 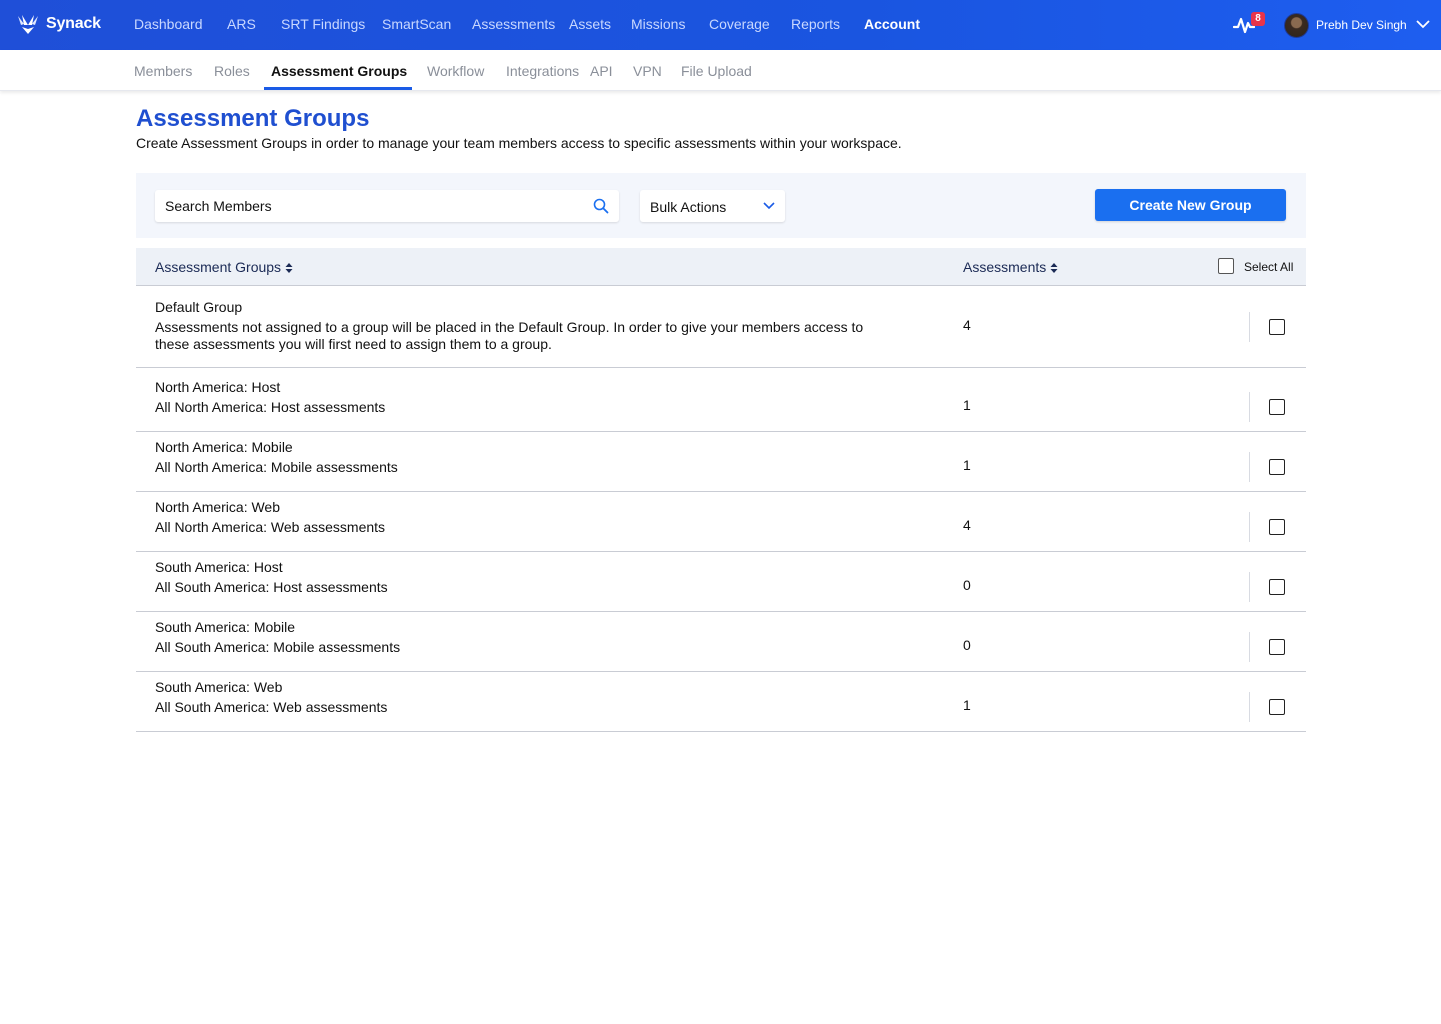 What do you see at coordinates (1258, 19) in the screenshot?
I see `notification-badge: 8` at bounding box center [1258, 19].